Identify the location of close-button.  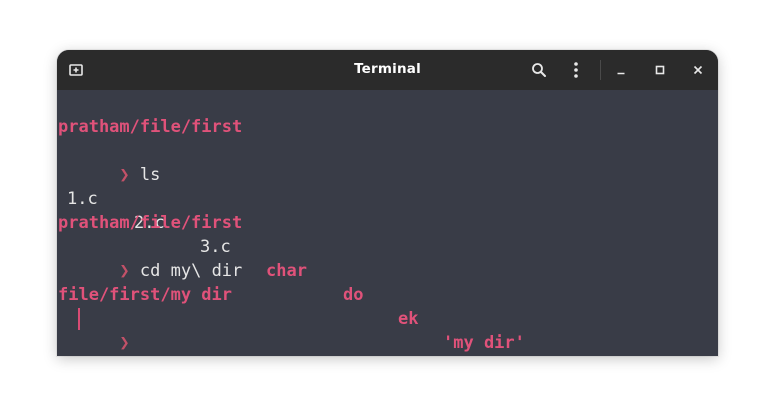
(698, 70).